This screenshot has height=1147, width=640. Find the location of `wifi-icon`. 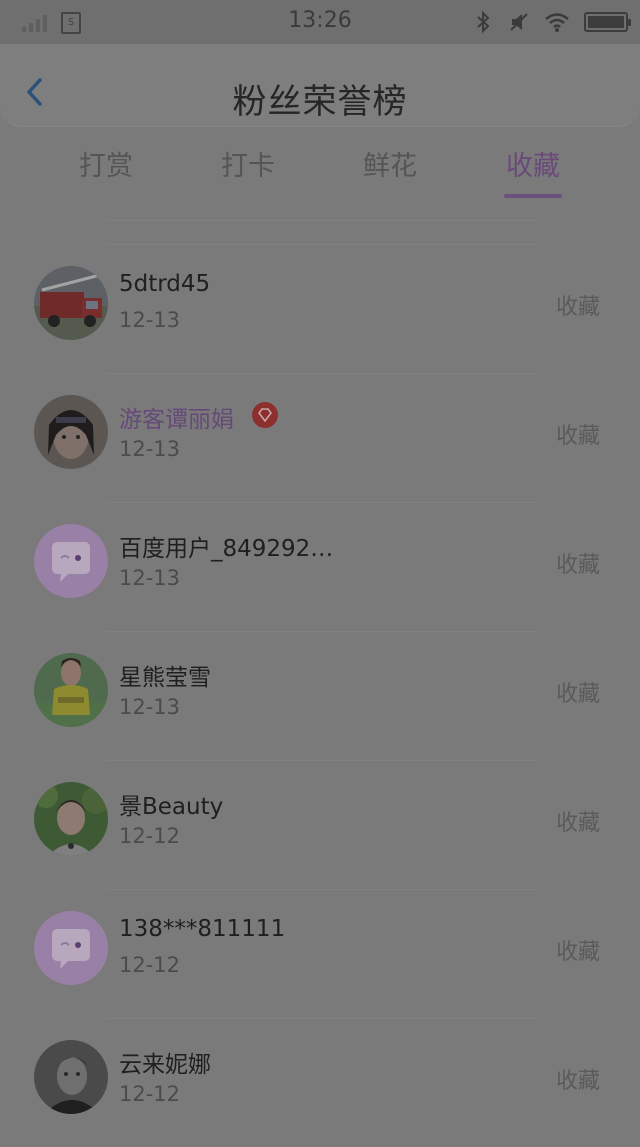

wifi-icon is located at coordinates (557, 22).